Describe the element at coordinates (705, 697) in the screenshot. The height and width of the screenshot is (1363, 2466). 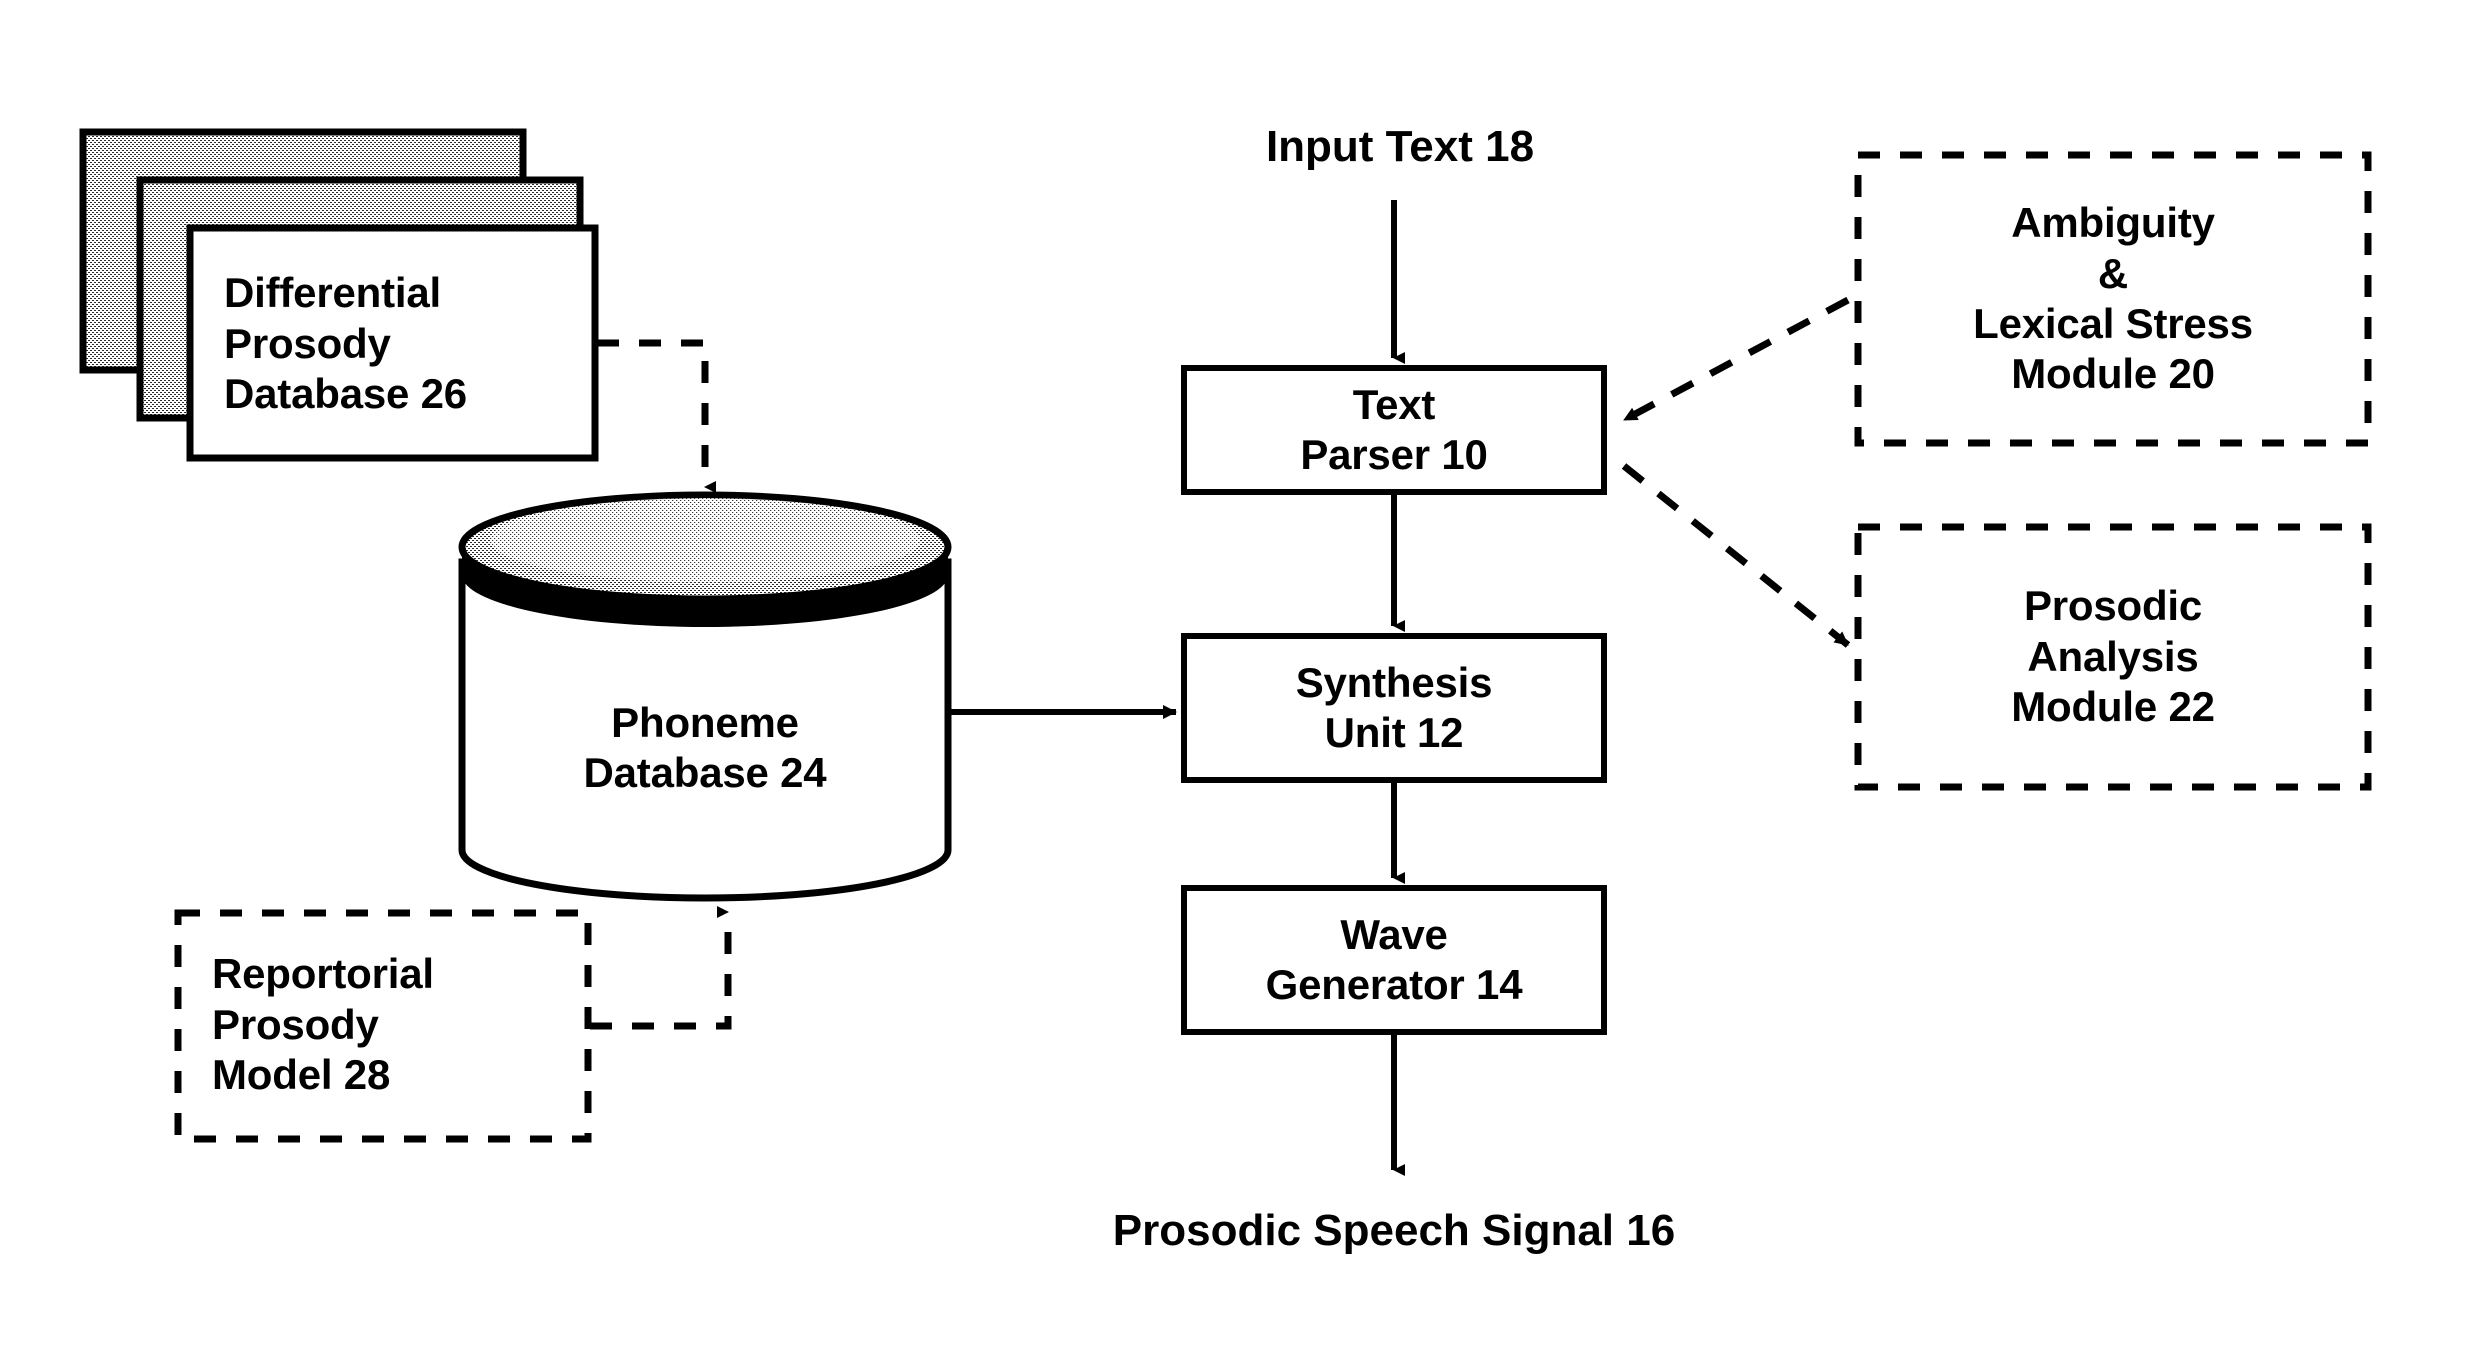
I see `phoneme-database-node` at that location.